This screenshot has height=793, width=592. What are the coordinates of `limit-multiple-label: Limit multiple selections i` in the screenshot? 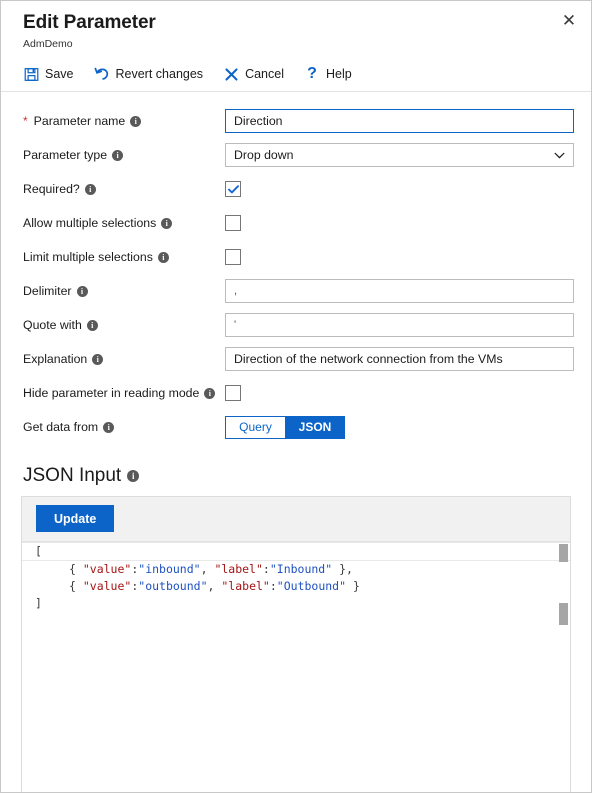 It's located at (124, 257).